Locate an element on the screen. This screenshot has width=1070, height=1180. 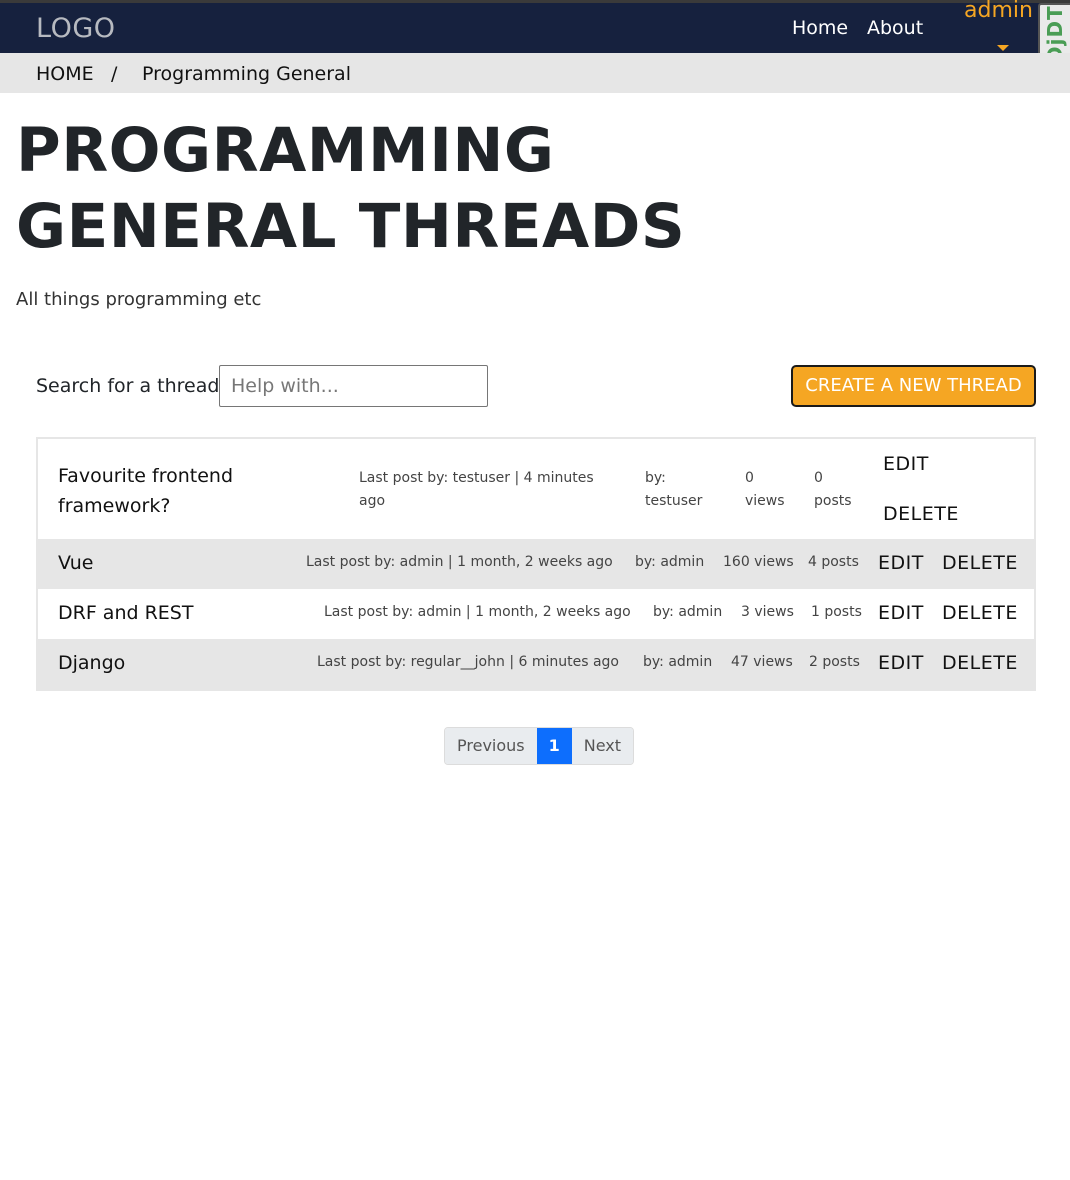
thread-title: DRF and REST is located at coordinates (125, 613).